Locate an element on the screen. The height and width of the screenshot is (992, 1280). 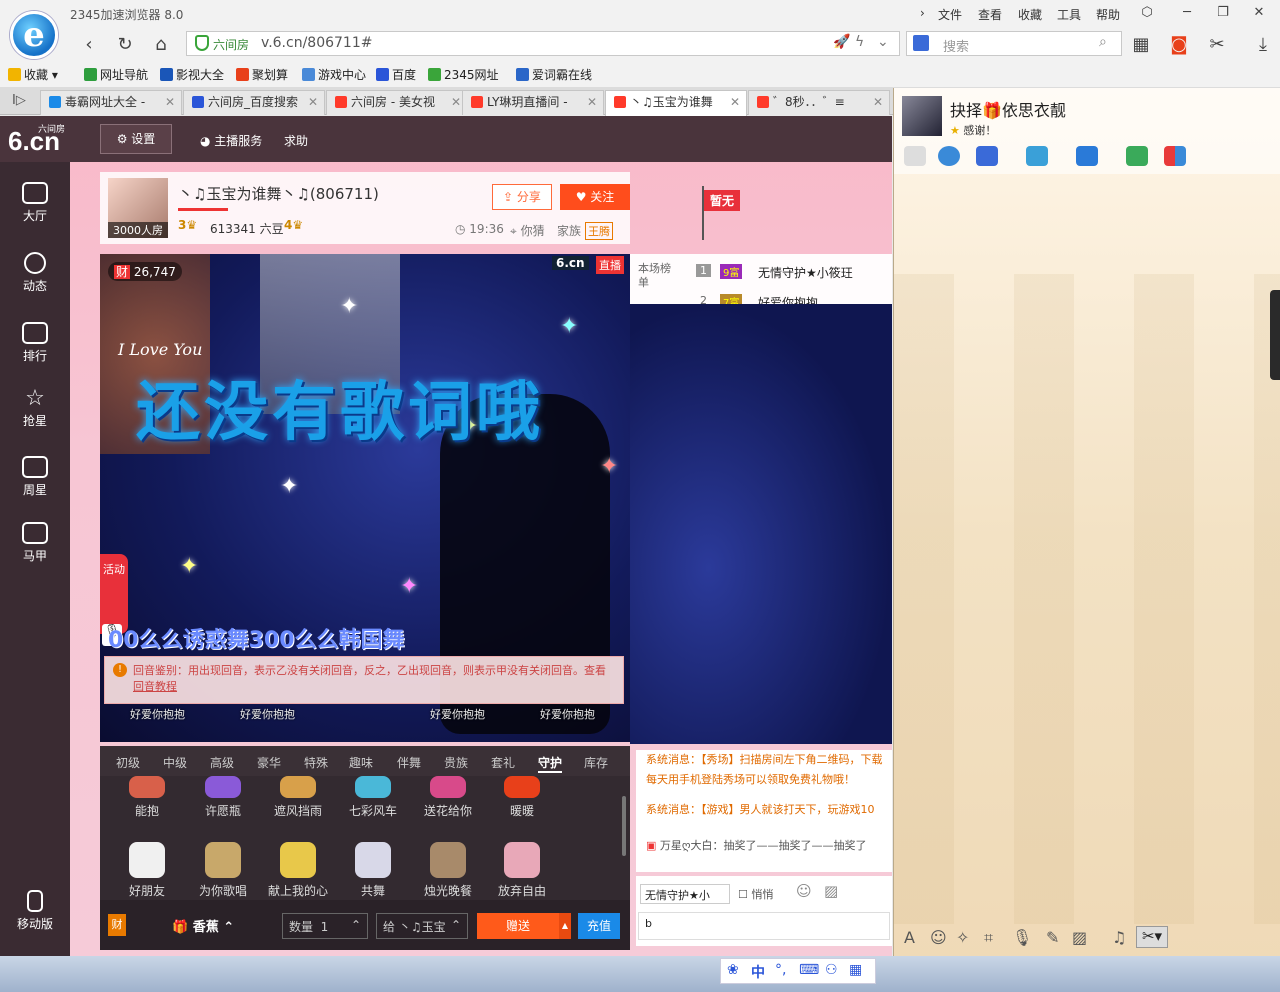
nav-vest: 马甲 is located at coordinates (35, 543).